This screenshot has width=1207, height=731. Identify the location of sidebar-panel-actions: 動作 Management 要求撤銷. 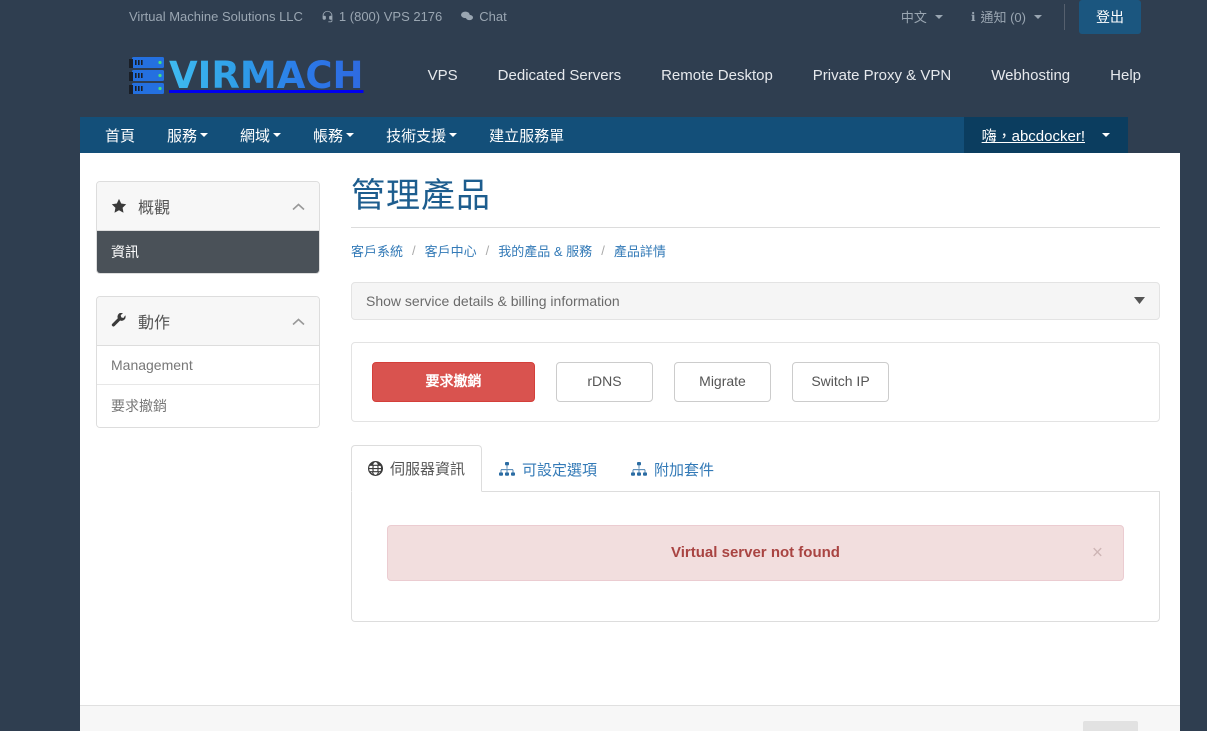
(208, 362).